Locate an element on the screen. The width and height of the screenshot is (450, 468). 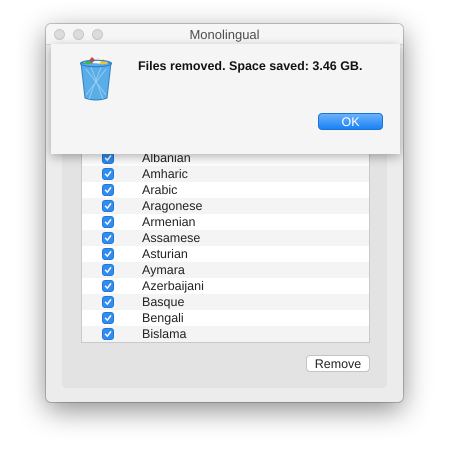
remove-button: Remove is located at coordinates (338, 363).